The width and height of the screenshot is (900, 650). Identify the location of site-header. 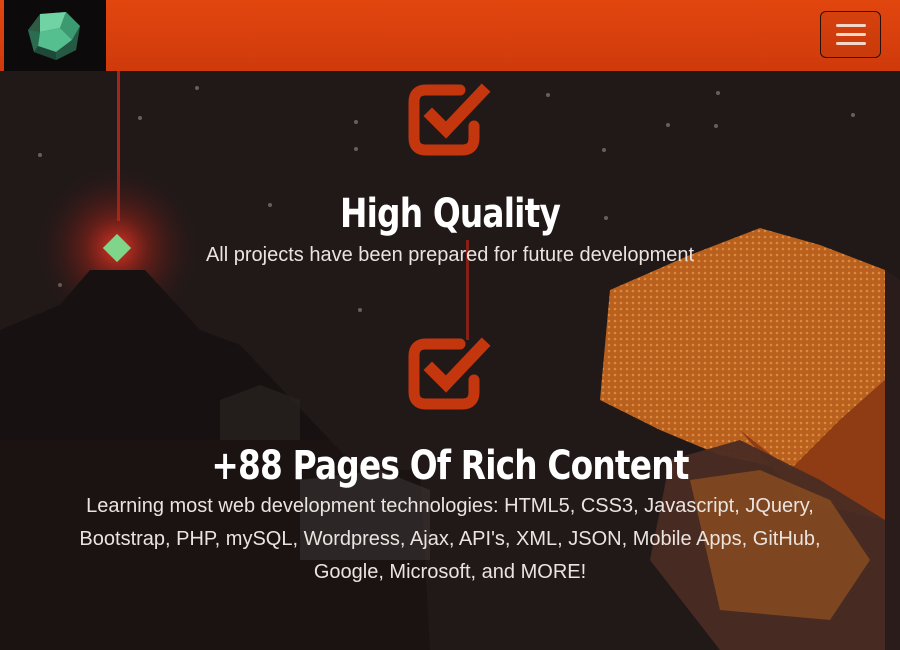
(450, 35).